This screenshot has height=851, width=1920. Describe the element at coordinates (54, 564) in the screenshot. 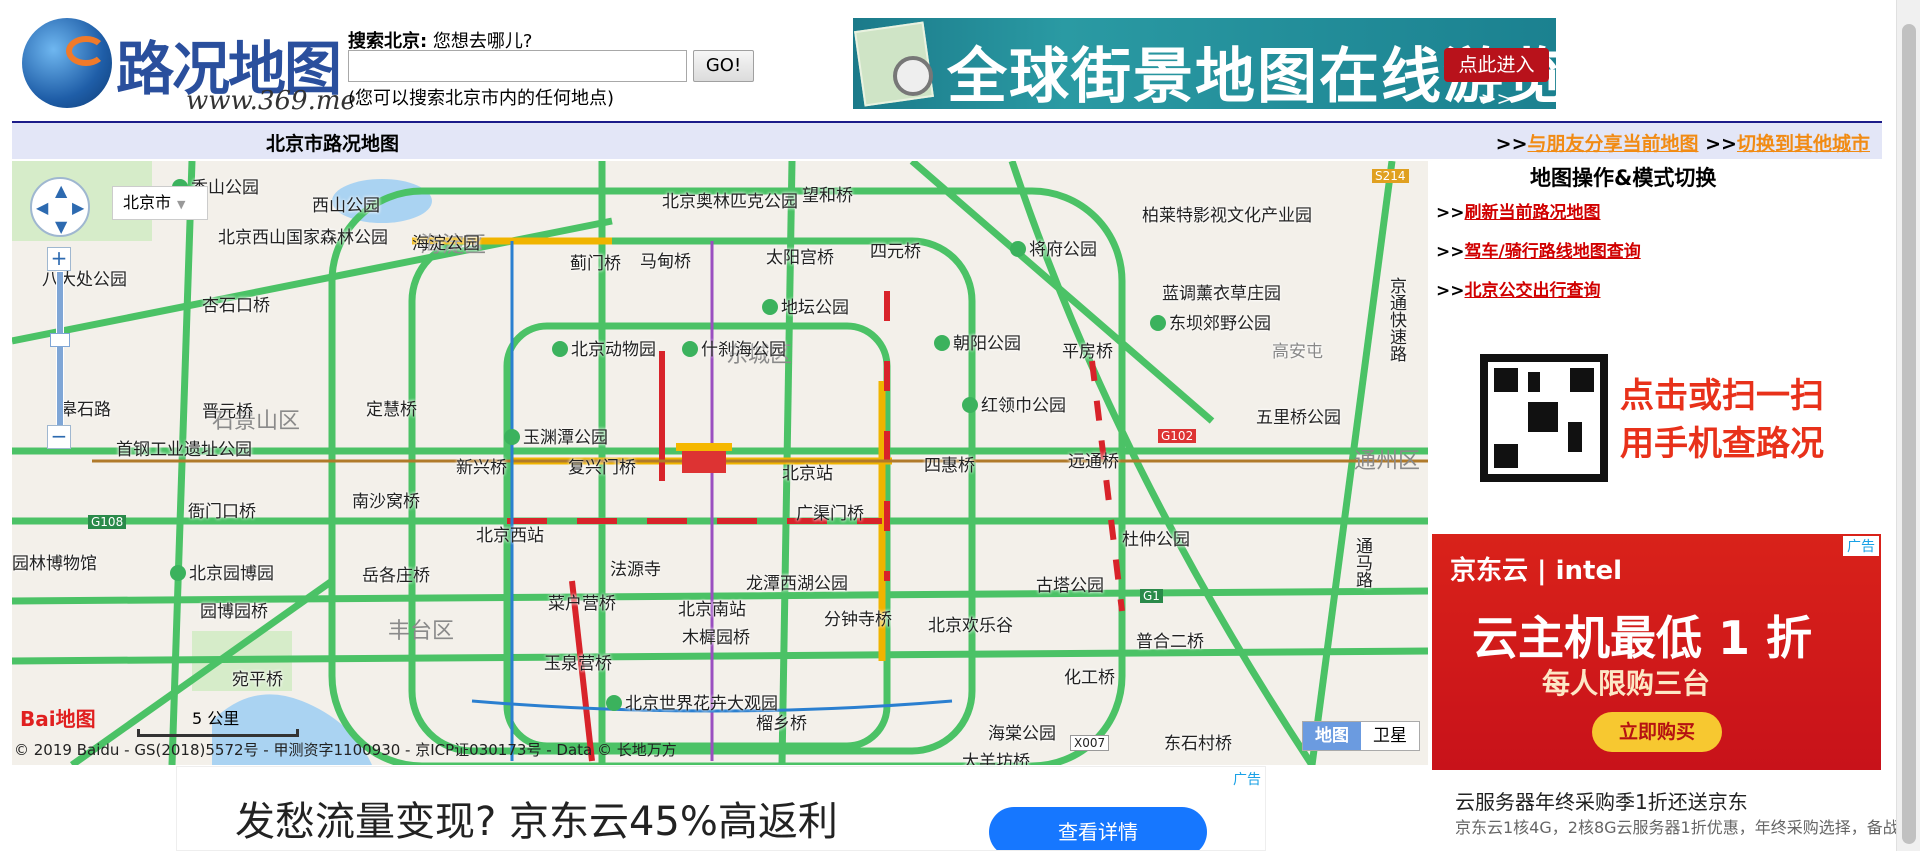

I see `map-label: 园林博物馆` at that location.